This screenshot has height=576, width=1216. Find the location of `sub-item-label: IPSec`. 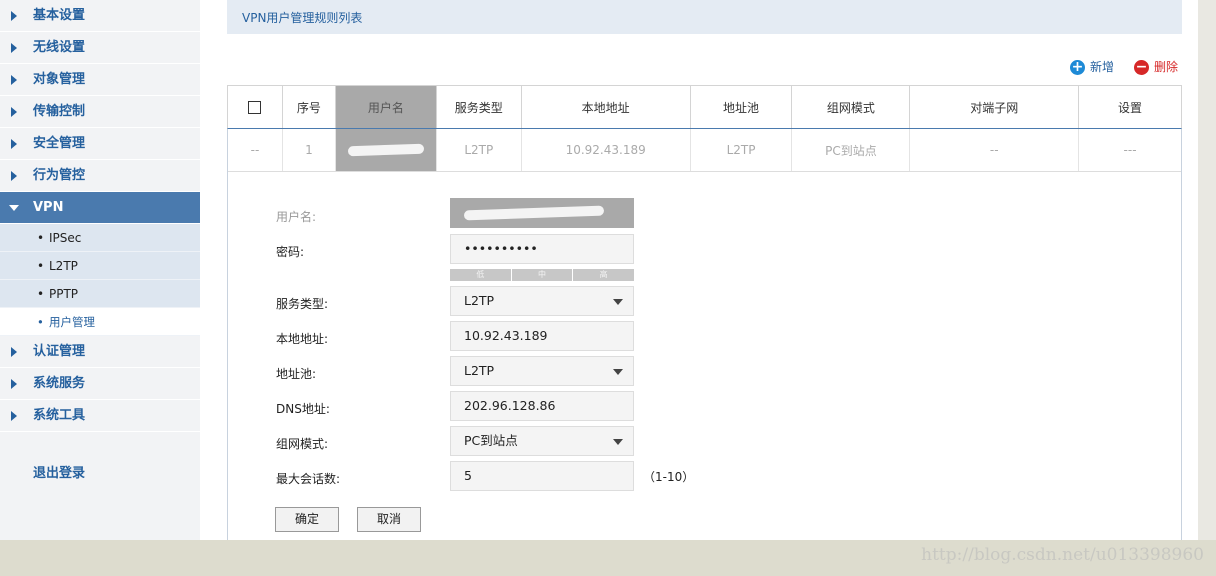

sub-item-label: IPSec is located at coordinates (65, 238).